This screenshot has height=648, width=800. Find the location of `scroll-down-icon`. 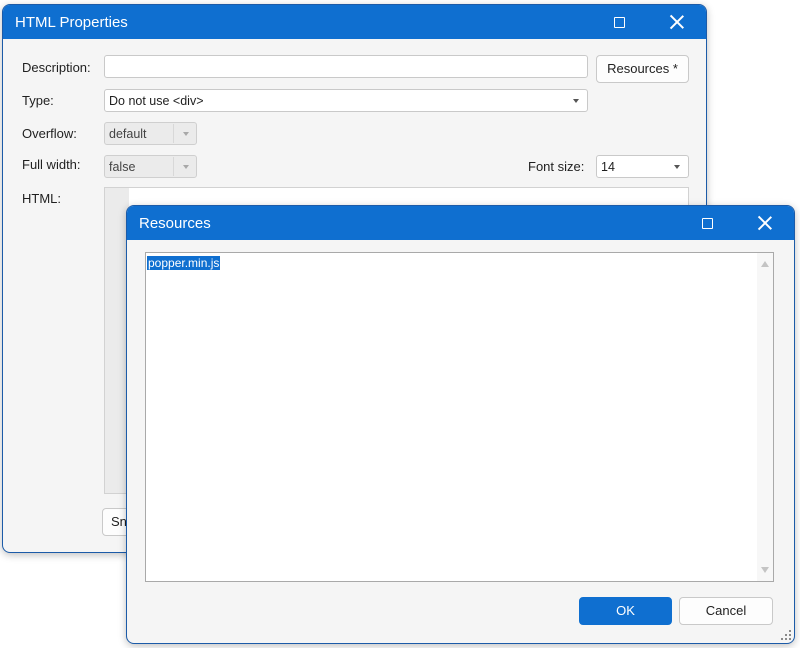

scroll-down-icon is located at coordinates (765, 570).